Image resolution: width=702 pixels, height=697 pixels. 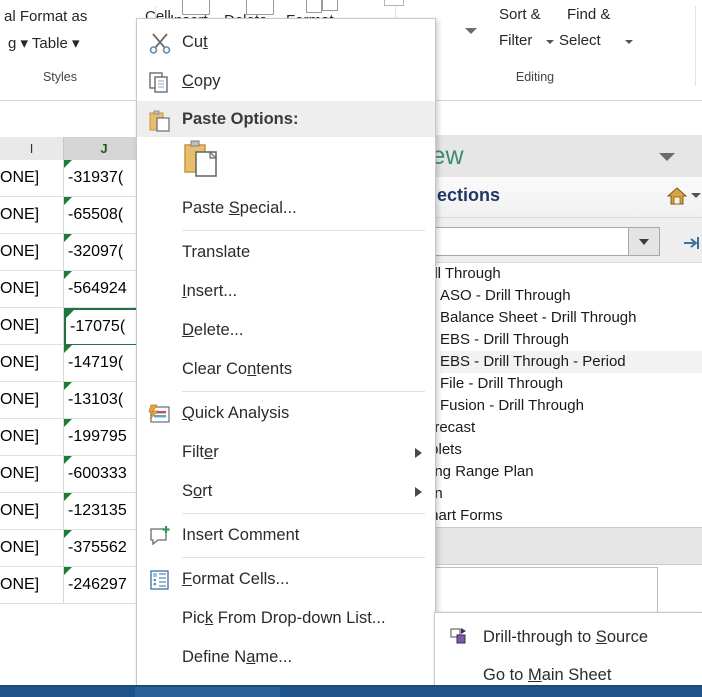 What do you see at coordinates (564, 450) in the screenshot?
I see `connection-tree-item: folets` at bounding box center [564, 450].